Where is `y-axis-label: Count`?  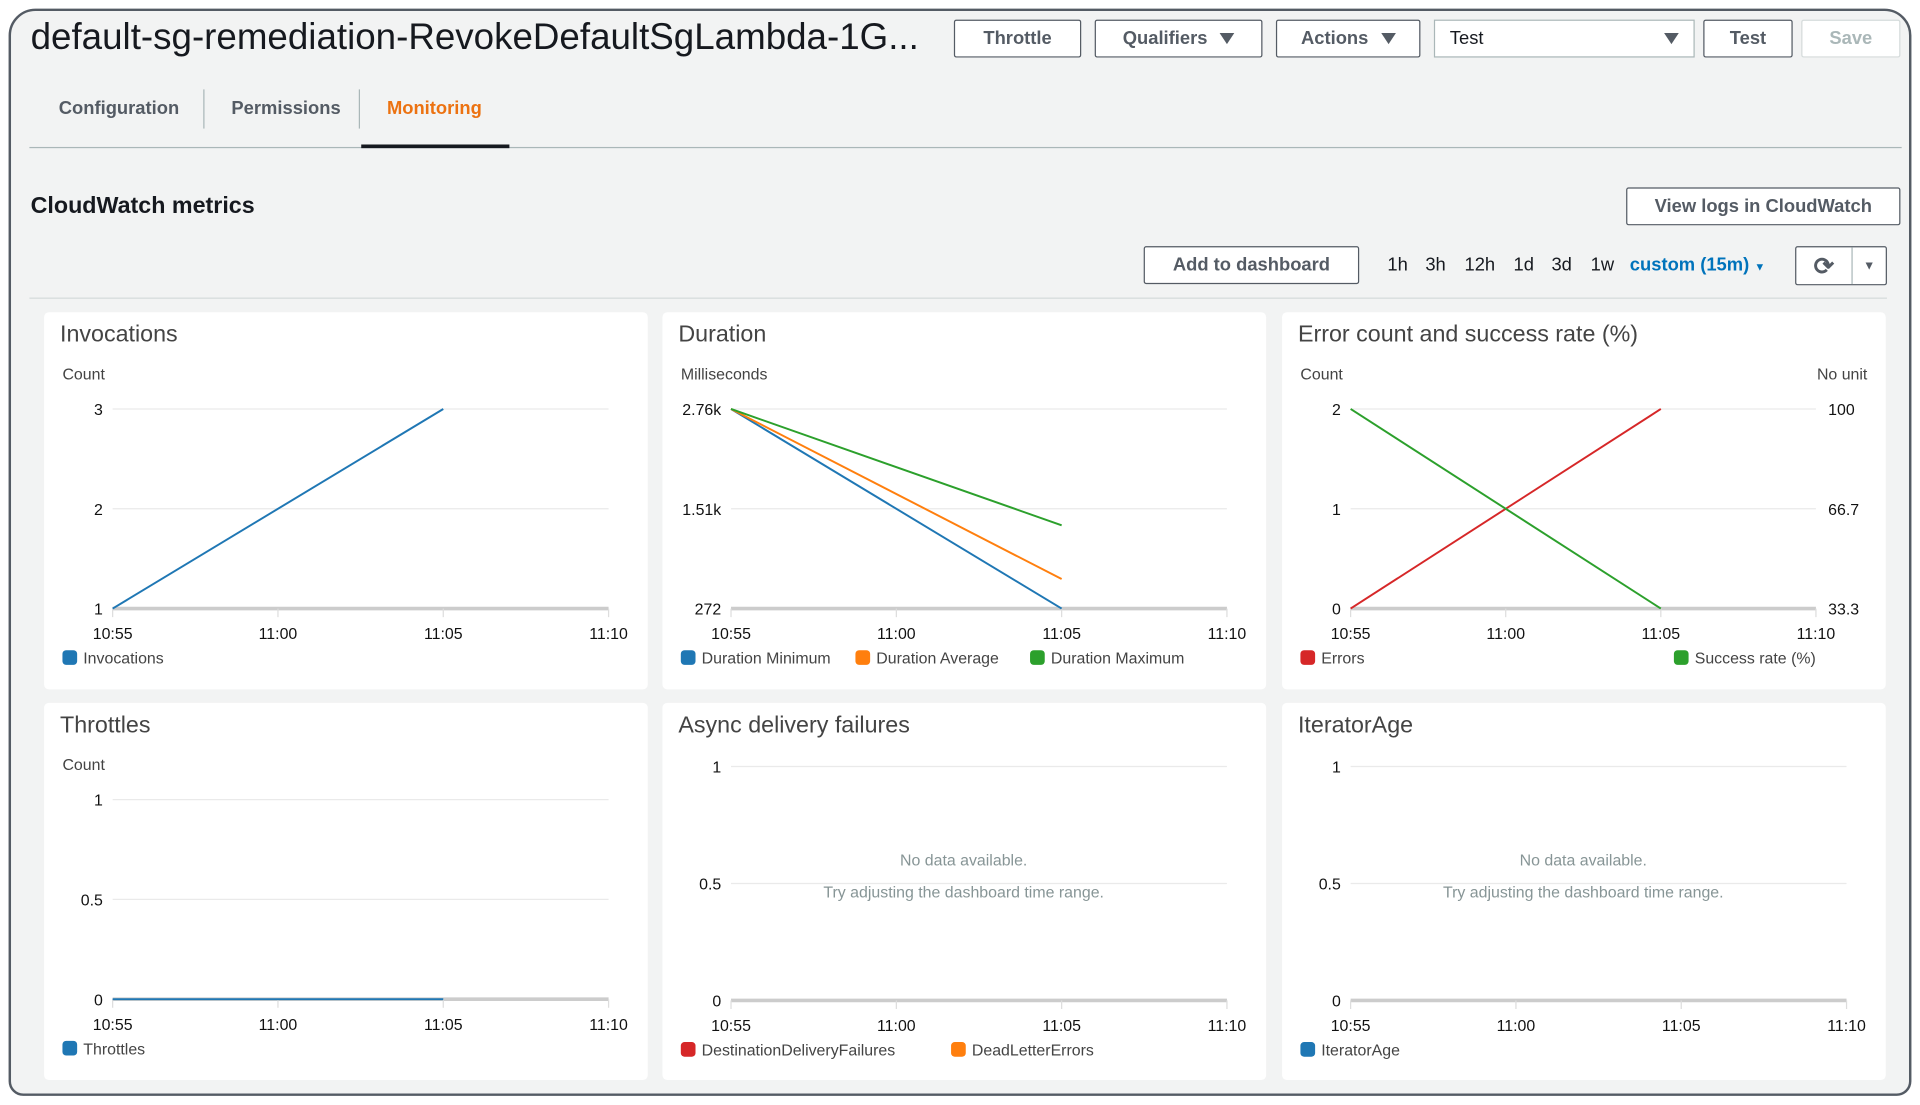
y-axis-label: Count is located at coordinates (1321, 375).